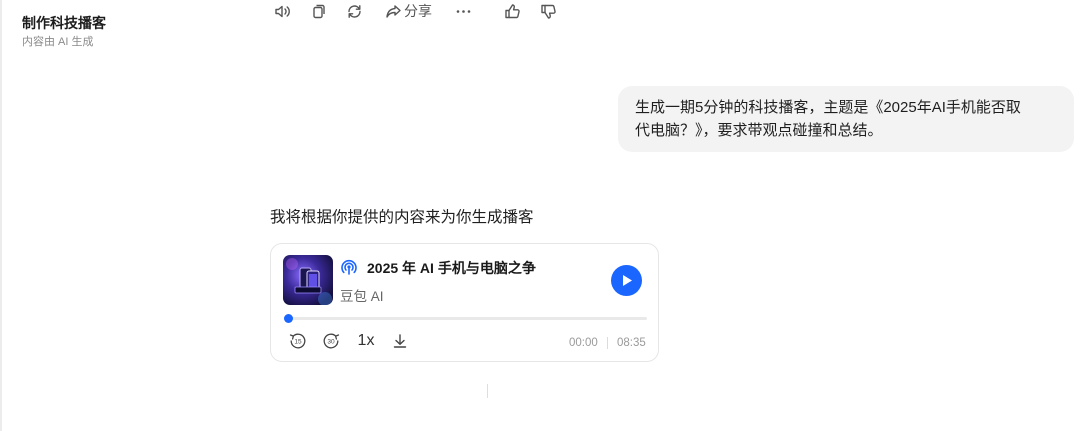  I want to click on like-button, so click(512, 11).